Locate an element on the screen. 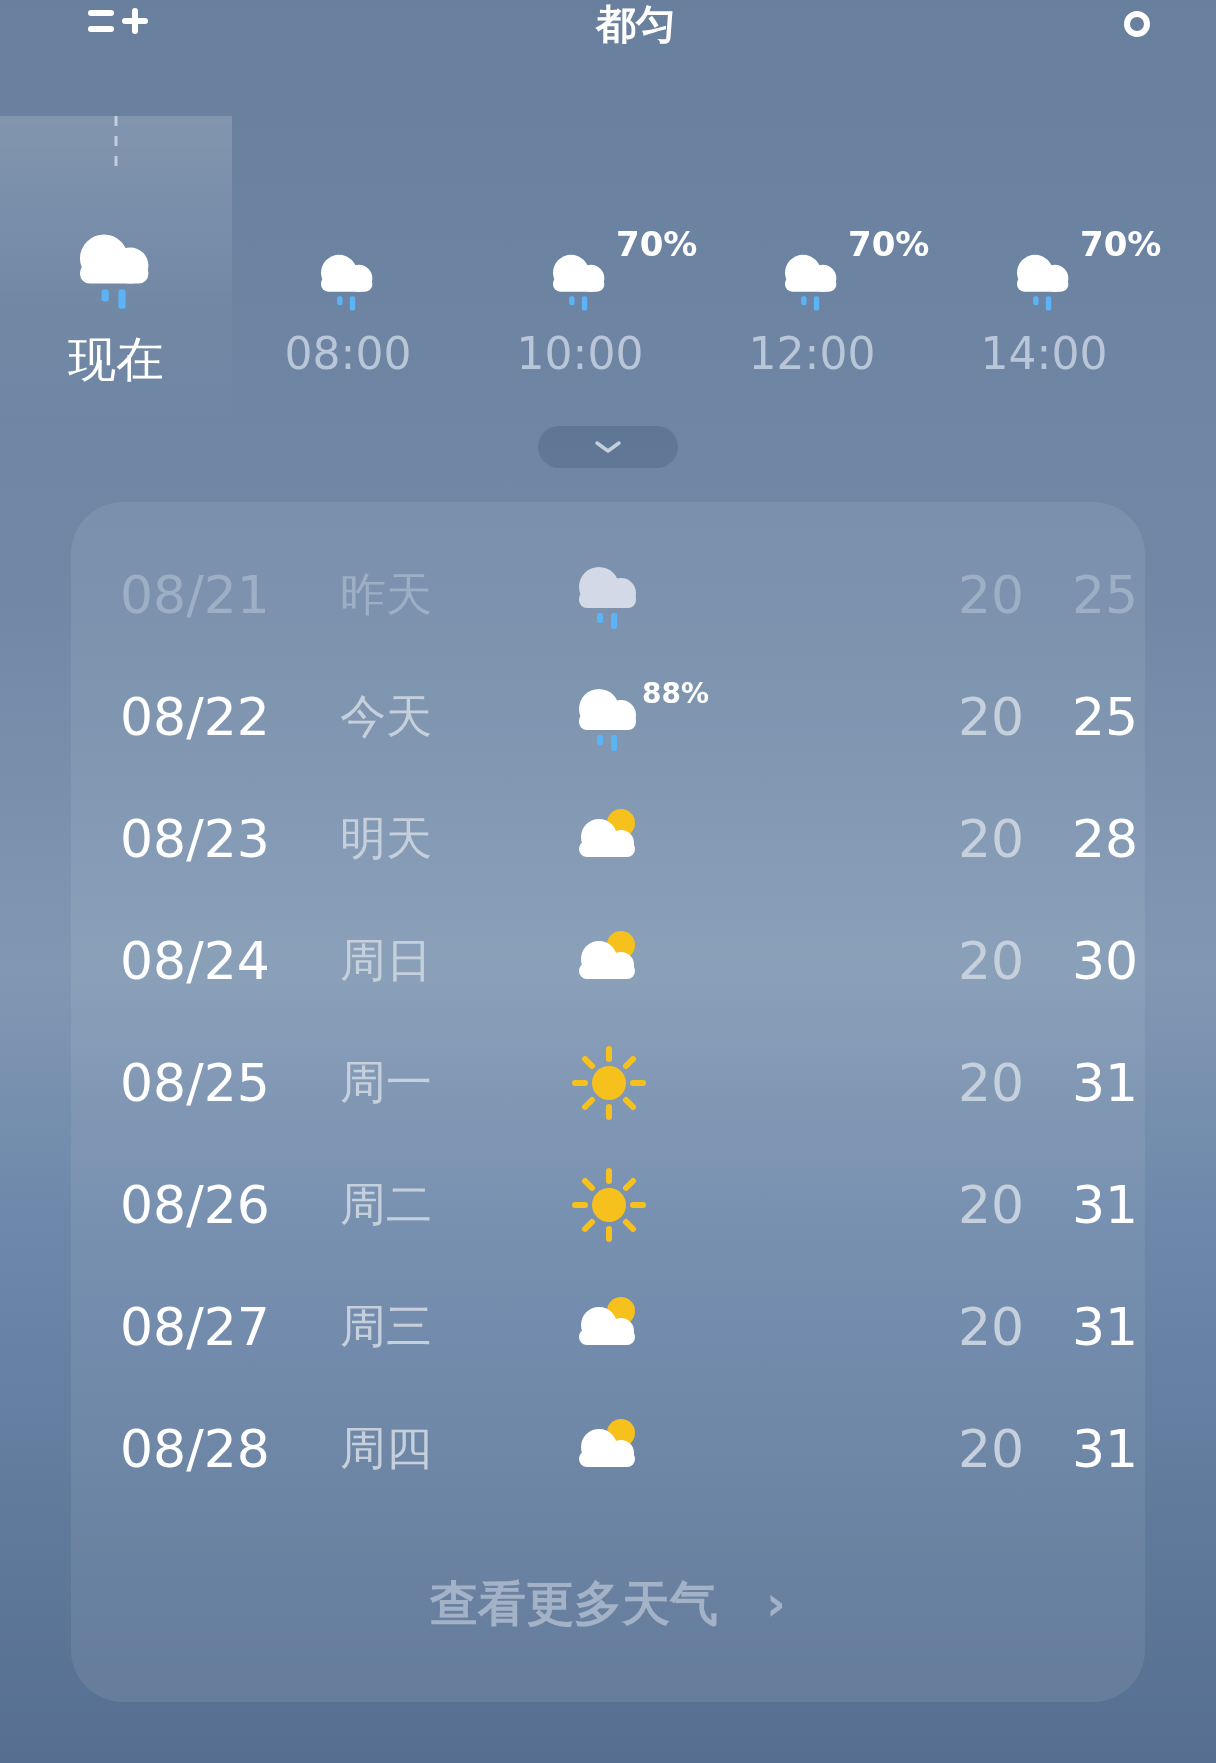 This screenshot has width=1216, height=1763. high-temperature: 25 is located at coordinates (1105, 717).